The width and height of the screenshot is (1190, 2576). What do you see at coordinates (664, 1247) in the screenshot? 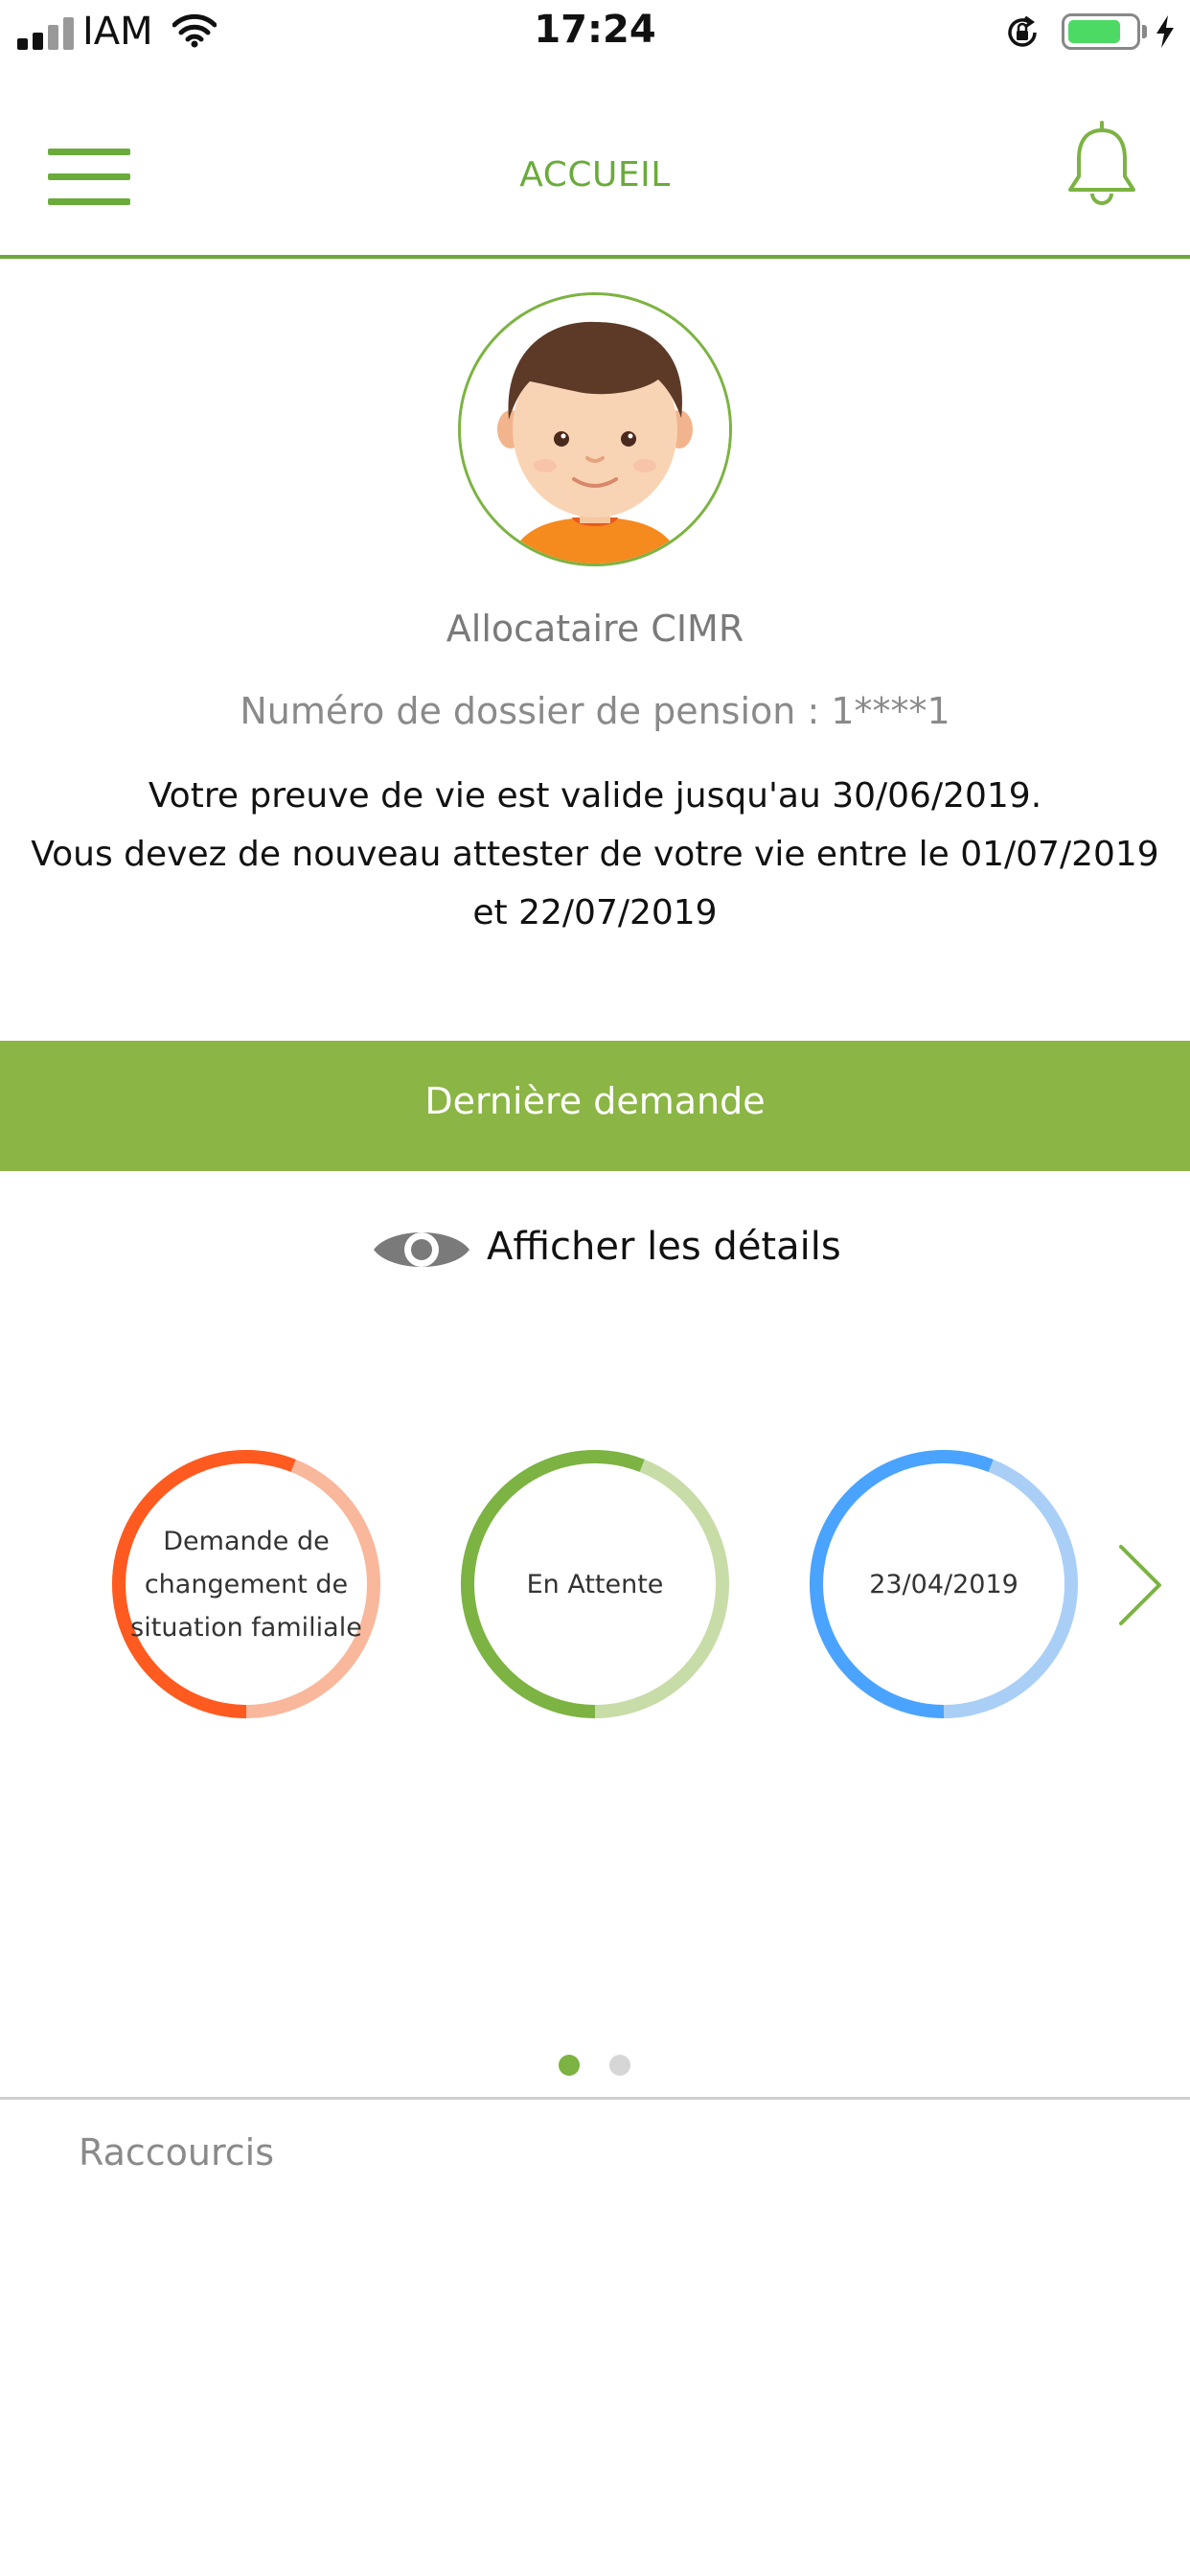
I see `show-details-label: Afficher les détails` at bounding box center [664, 1247].